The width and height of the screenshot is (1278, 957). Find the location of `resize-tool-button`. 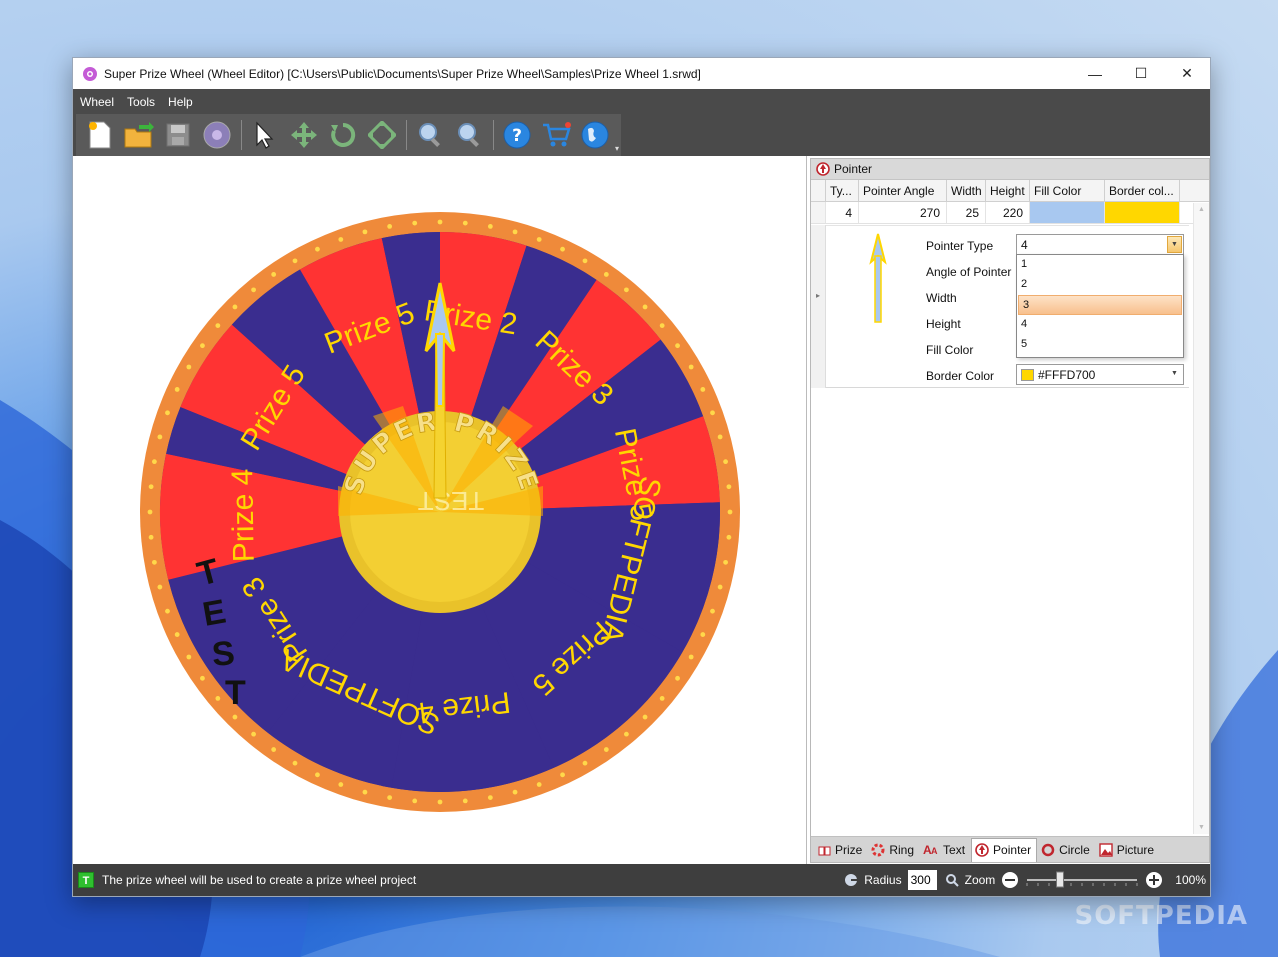

resize-tool-button is located at coordinates (382, 135).